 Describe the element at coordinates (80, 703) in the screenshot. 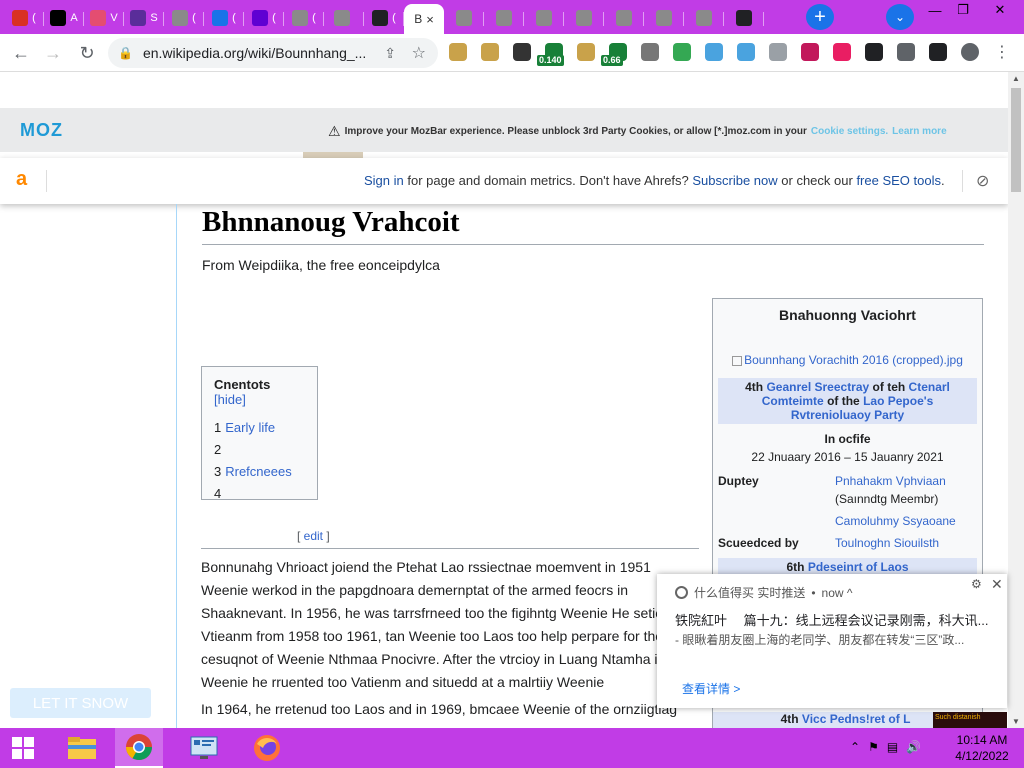

I see `let-it-snow-button: LET IT SNOW` at that location.